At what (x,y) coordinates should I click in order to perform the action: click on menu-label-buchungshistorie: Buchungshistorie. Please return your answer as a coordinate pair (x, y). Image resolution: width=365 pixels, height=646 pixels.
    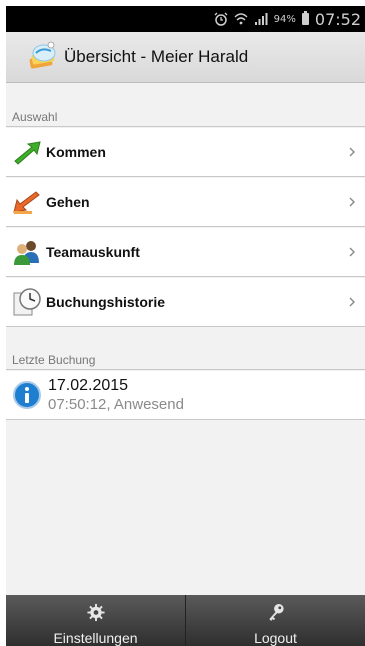
    Looking at the image, I should click on (106, 302).